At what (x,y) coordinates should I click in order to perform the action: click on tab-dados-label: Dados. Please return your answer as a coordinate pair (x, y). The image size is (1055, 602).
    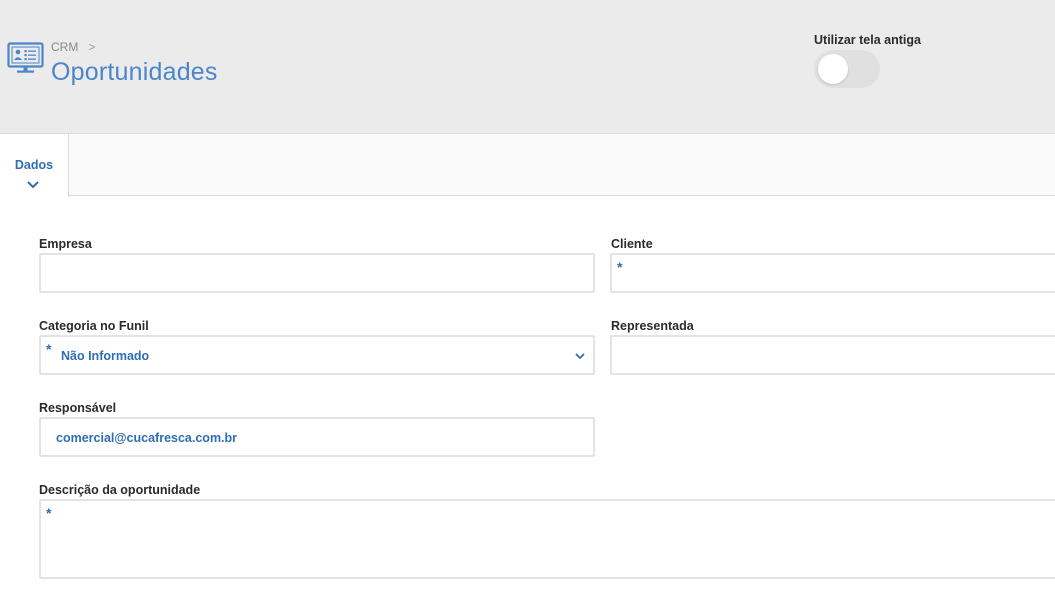
    Looking at the image, I should click on (34, 165).